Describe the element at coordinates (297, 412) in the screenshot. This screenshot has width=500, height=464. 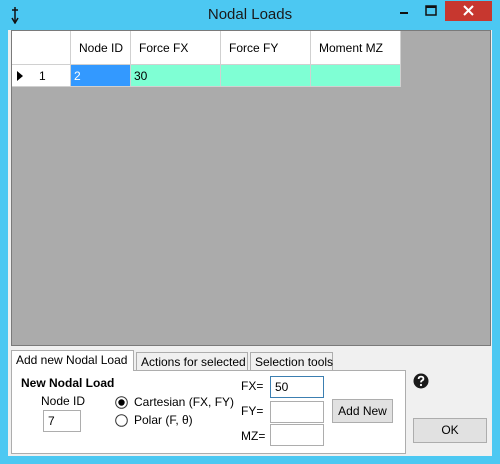
I see `fy-input` at that location.